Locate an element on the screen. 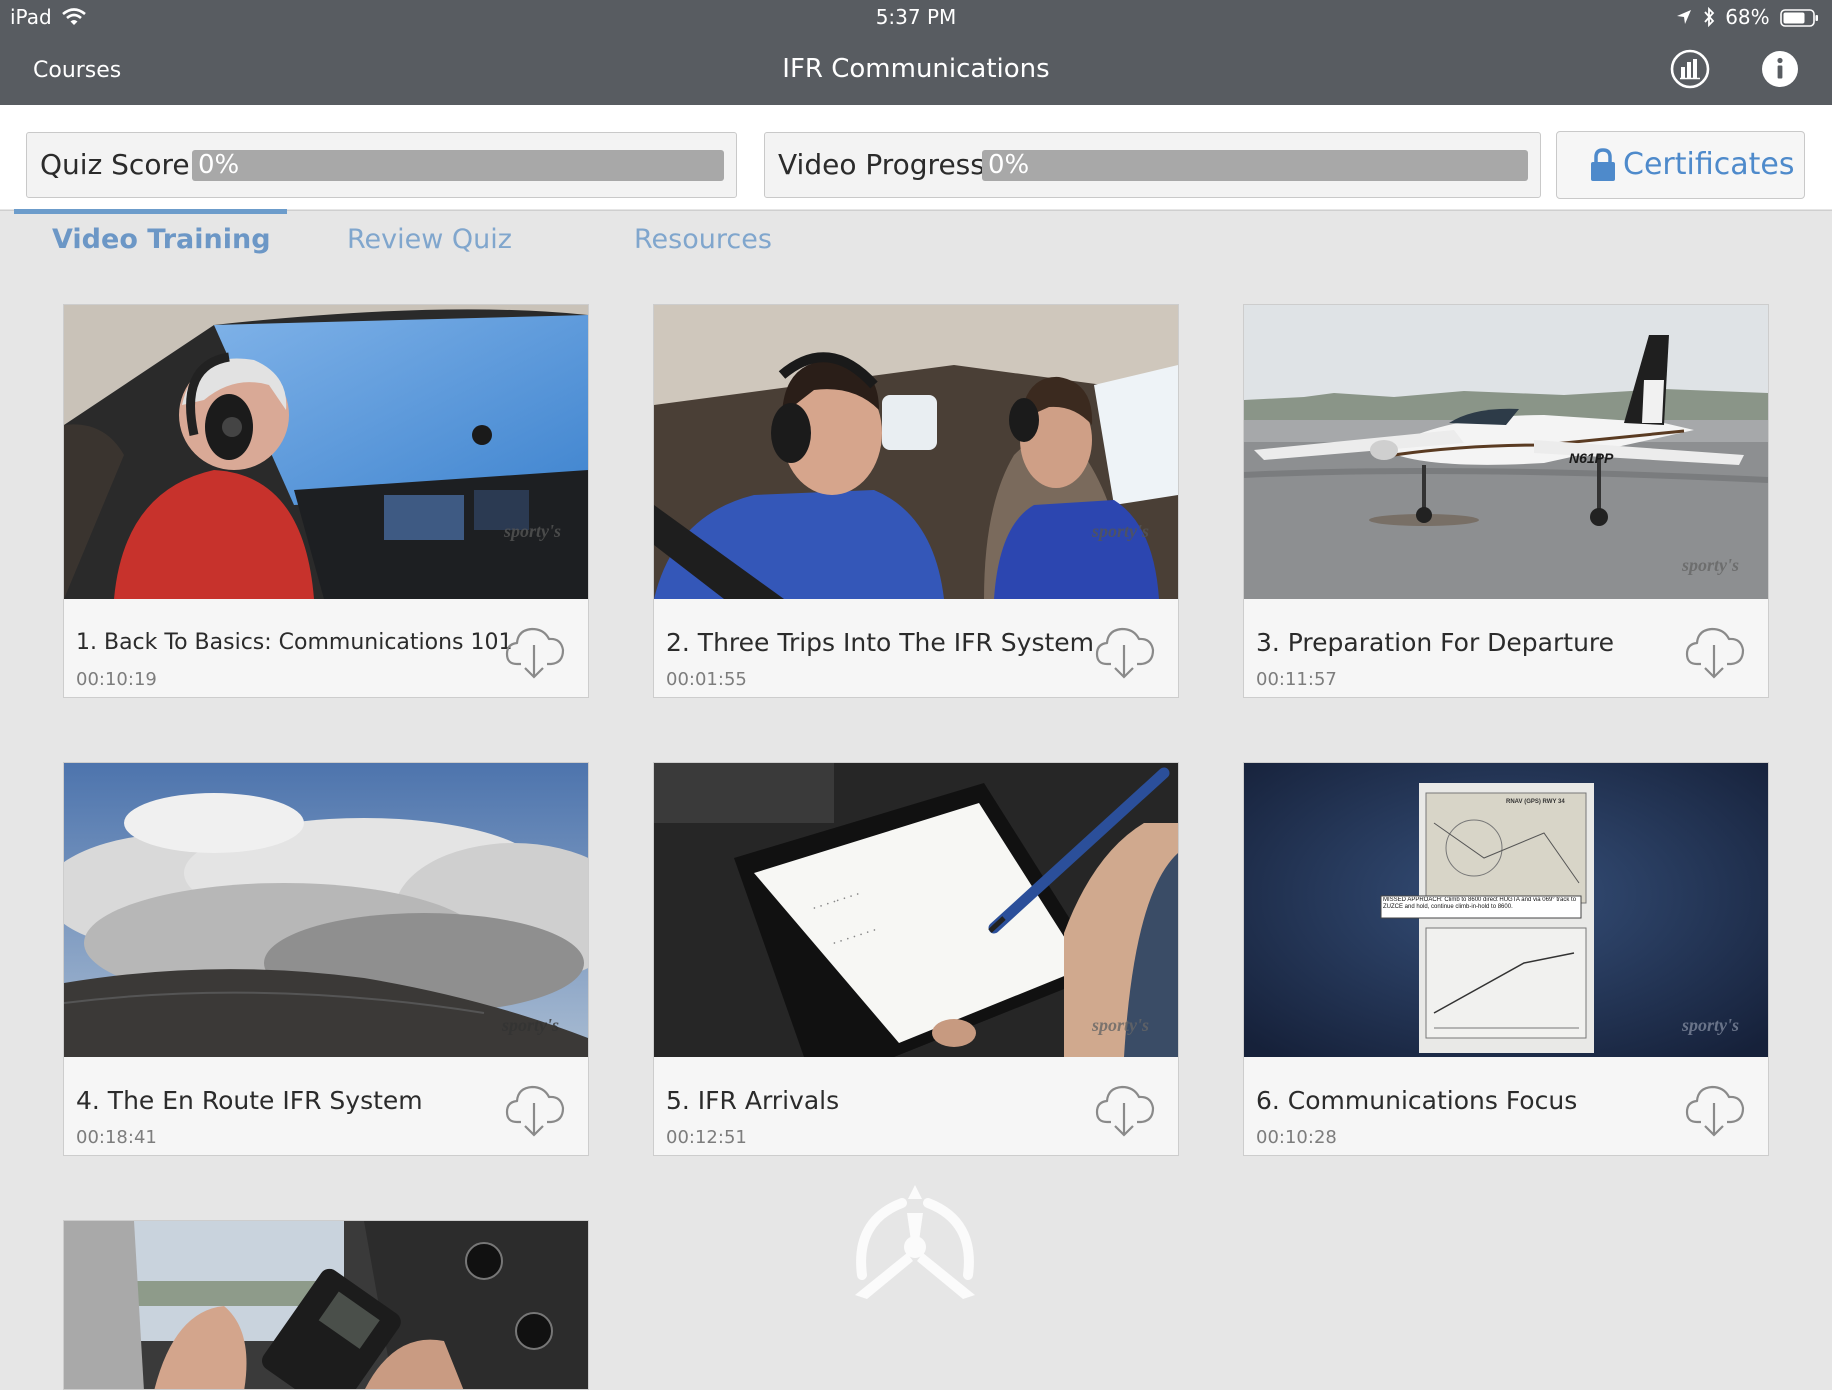 The image size is (1832, 1390). status-right: 68% is located at coordinates (1748, 17).